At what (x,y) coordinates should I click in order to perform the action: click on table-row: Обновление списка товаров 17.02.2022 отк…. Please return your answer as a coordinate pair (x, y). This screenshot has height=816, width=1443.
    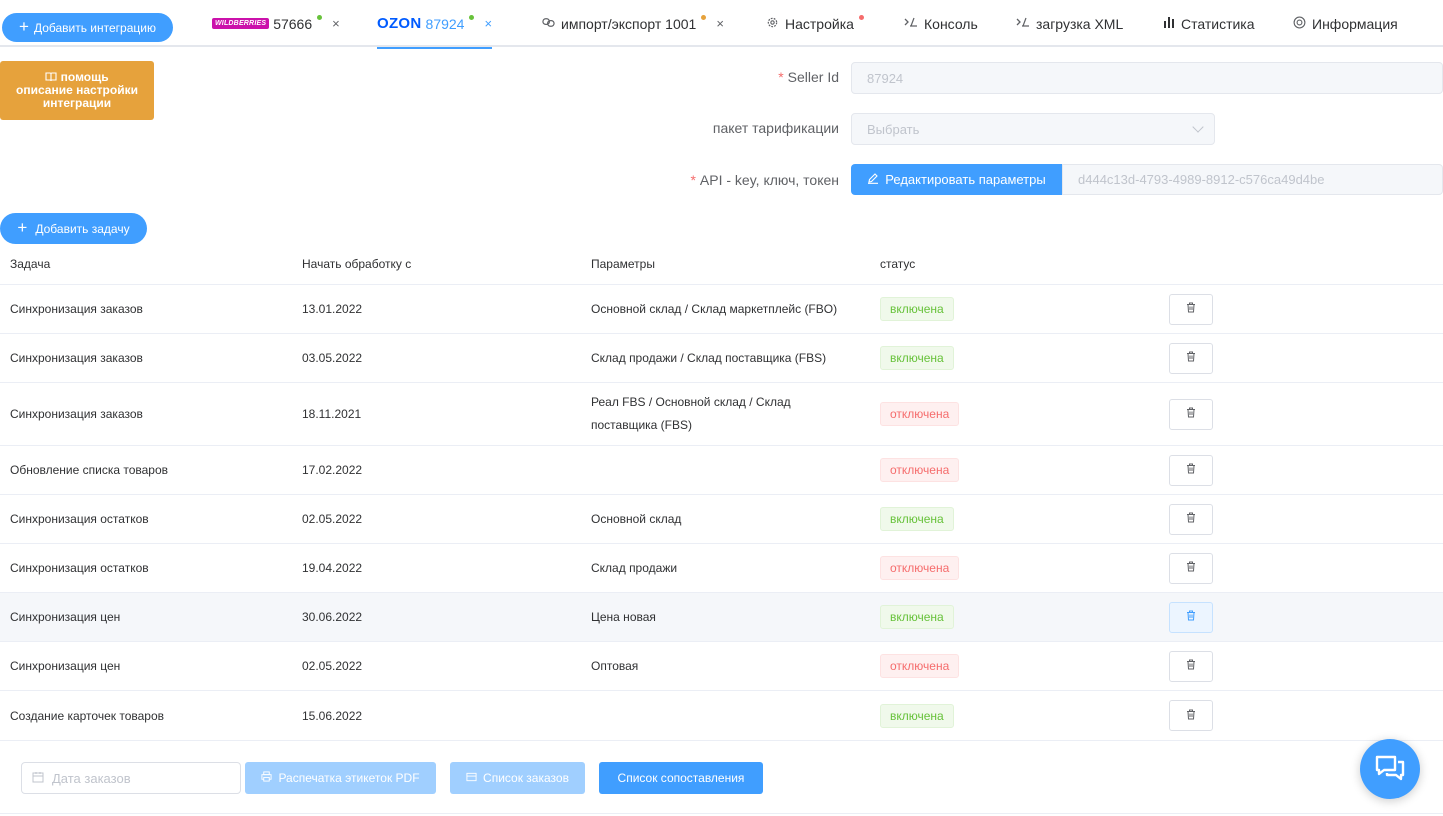
    Looking at the image, I should click on (721, 470).